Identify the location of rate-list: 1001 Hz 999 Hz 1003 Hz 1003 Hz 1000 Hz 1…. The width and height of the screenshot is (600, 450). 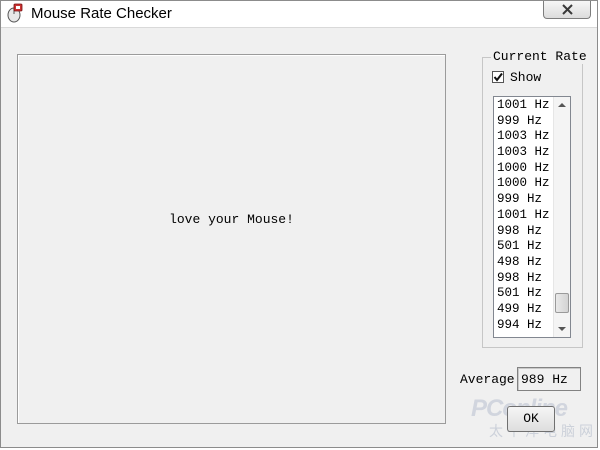
(525, 215).